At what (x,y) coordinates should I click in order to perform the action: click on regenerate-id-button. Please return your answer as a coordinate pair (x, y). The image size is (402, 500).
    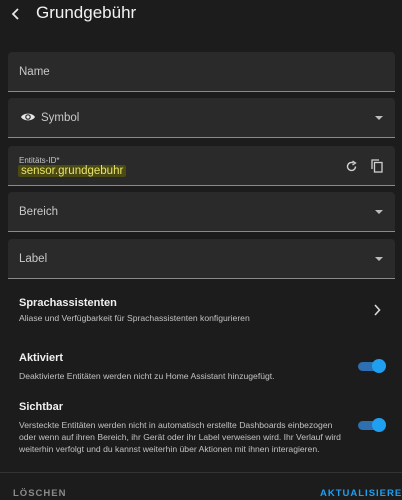
    Looking at the image, I should click on (351, 166).